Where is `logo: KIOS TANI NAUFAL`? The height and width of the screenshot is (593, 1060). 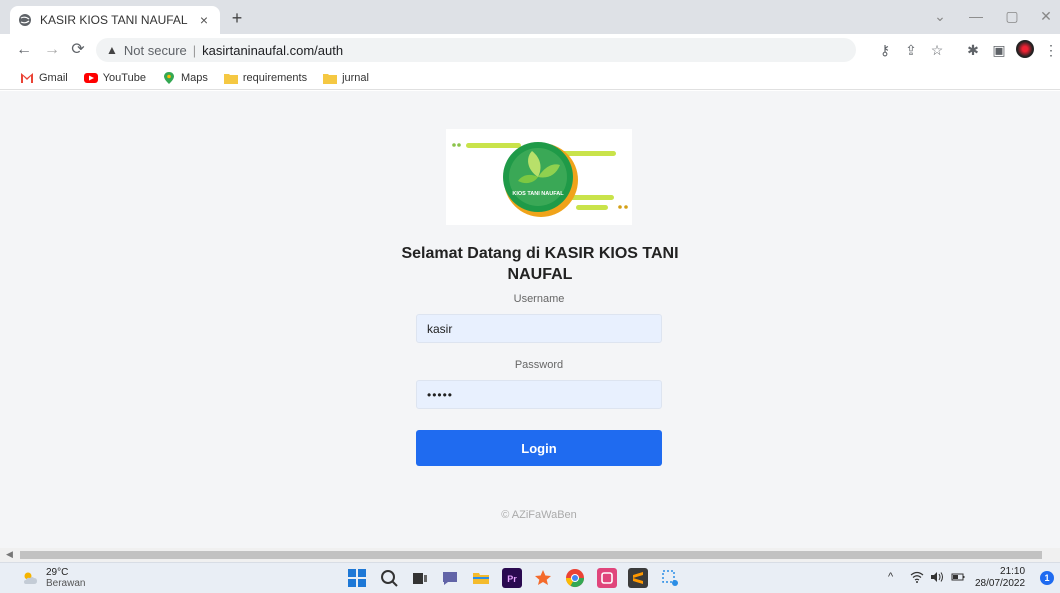 logo: KIOS TANI NAUFAL is located at coordinates (539, 177).